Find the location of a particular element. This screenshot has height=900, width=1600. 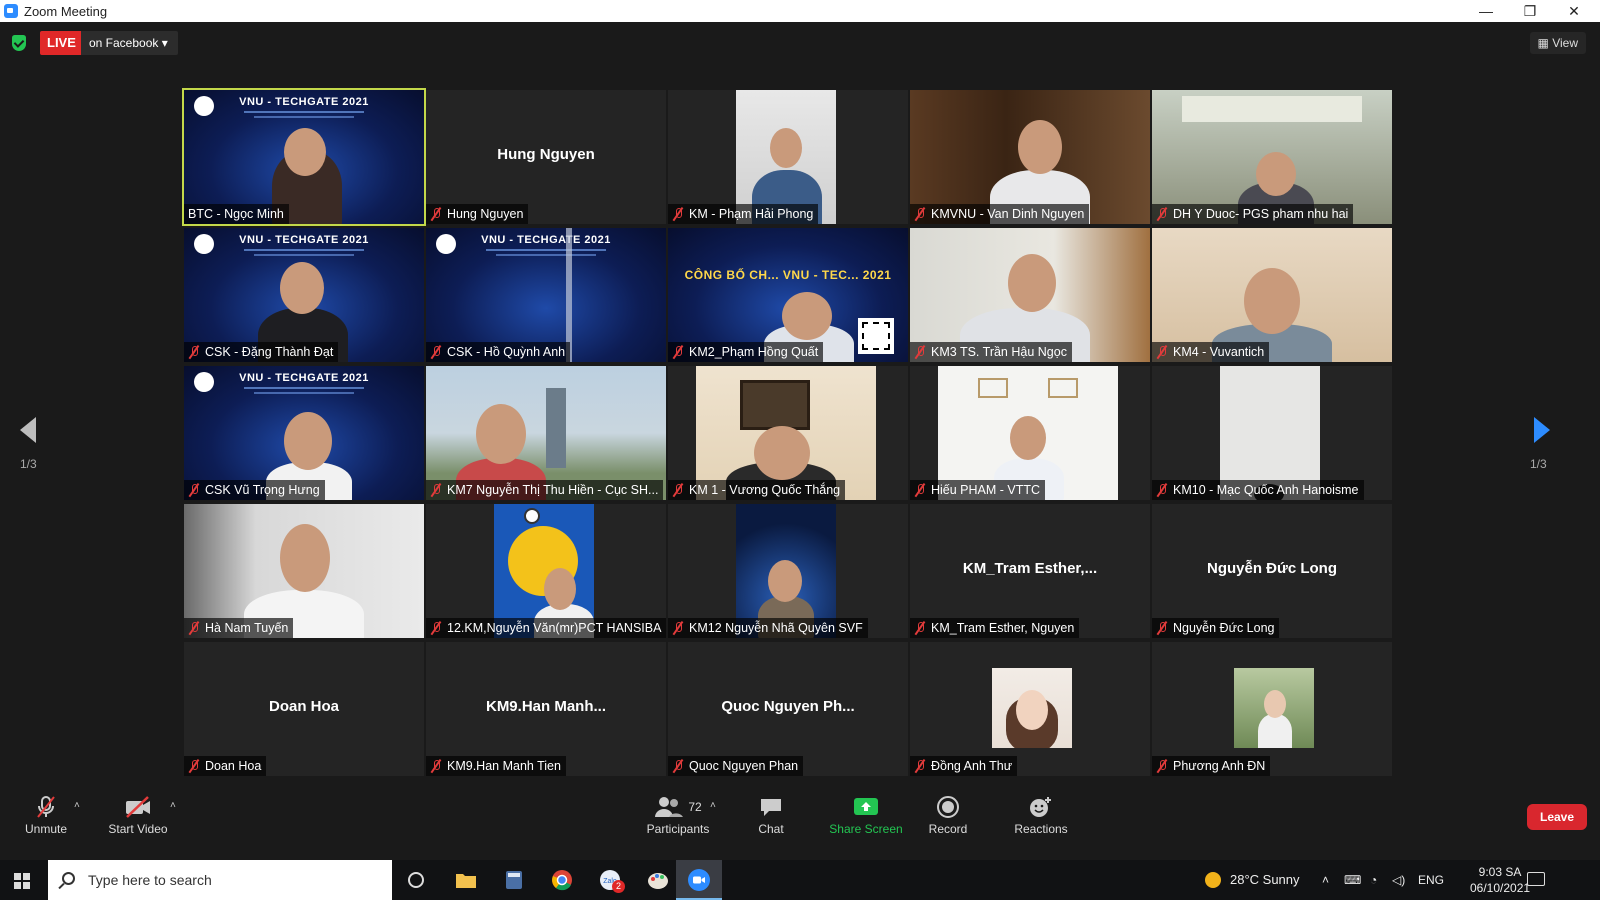

participant-name-label: Hiếu PHAM - VTTC is located at coordinates (978, 490).